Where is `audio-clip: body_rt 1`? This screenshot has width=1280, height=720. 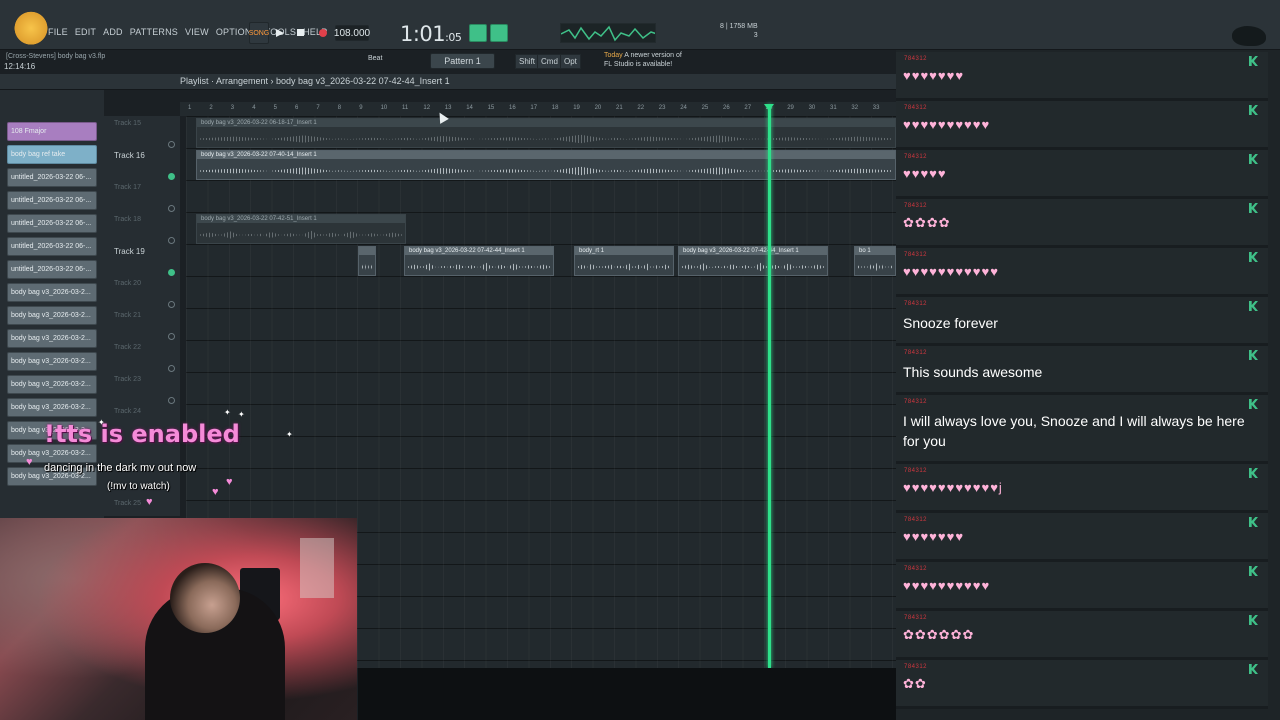 audio-clip: body_rt 1 is located at coordinates (624, 261).